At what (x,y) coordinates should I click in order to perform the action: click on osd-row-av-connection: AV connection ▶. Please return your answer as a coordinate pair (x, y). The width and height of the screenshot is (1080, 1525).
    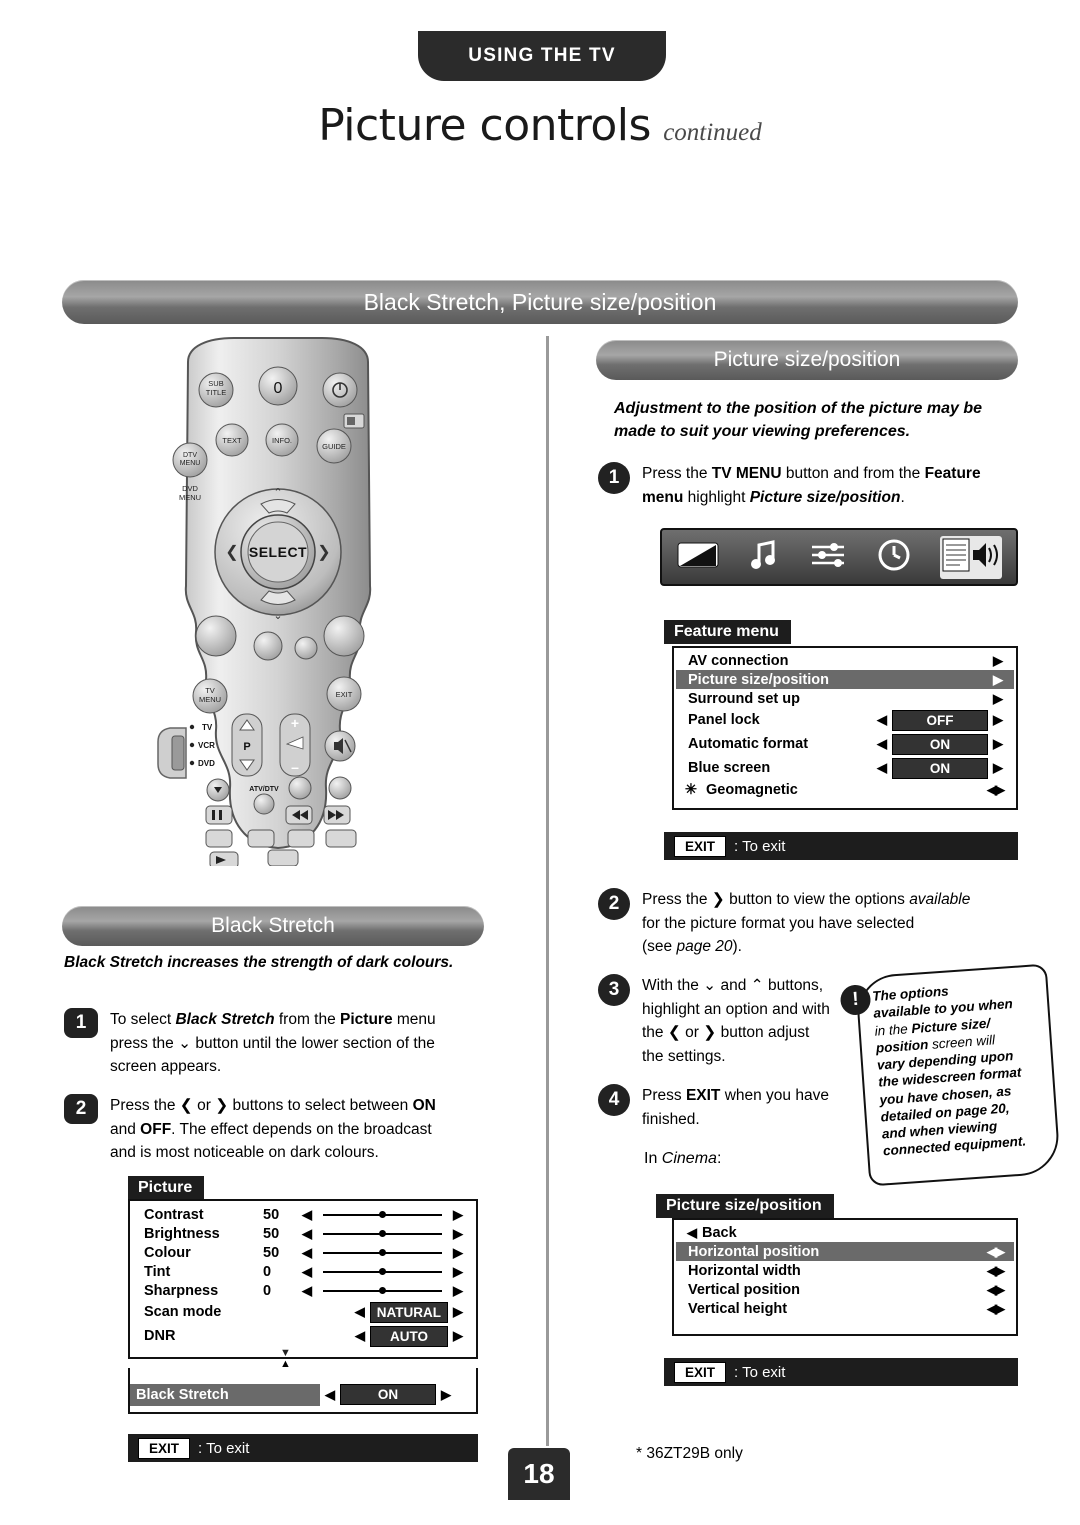
    Looking at the image, I should click on (845, 660).